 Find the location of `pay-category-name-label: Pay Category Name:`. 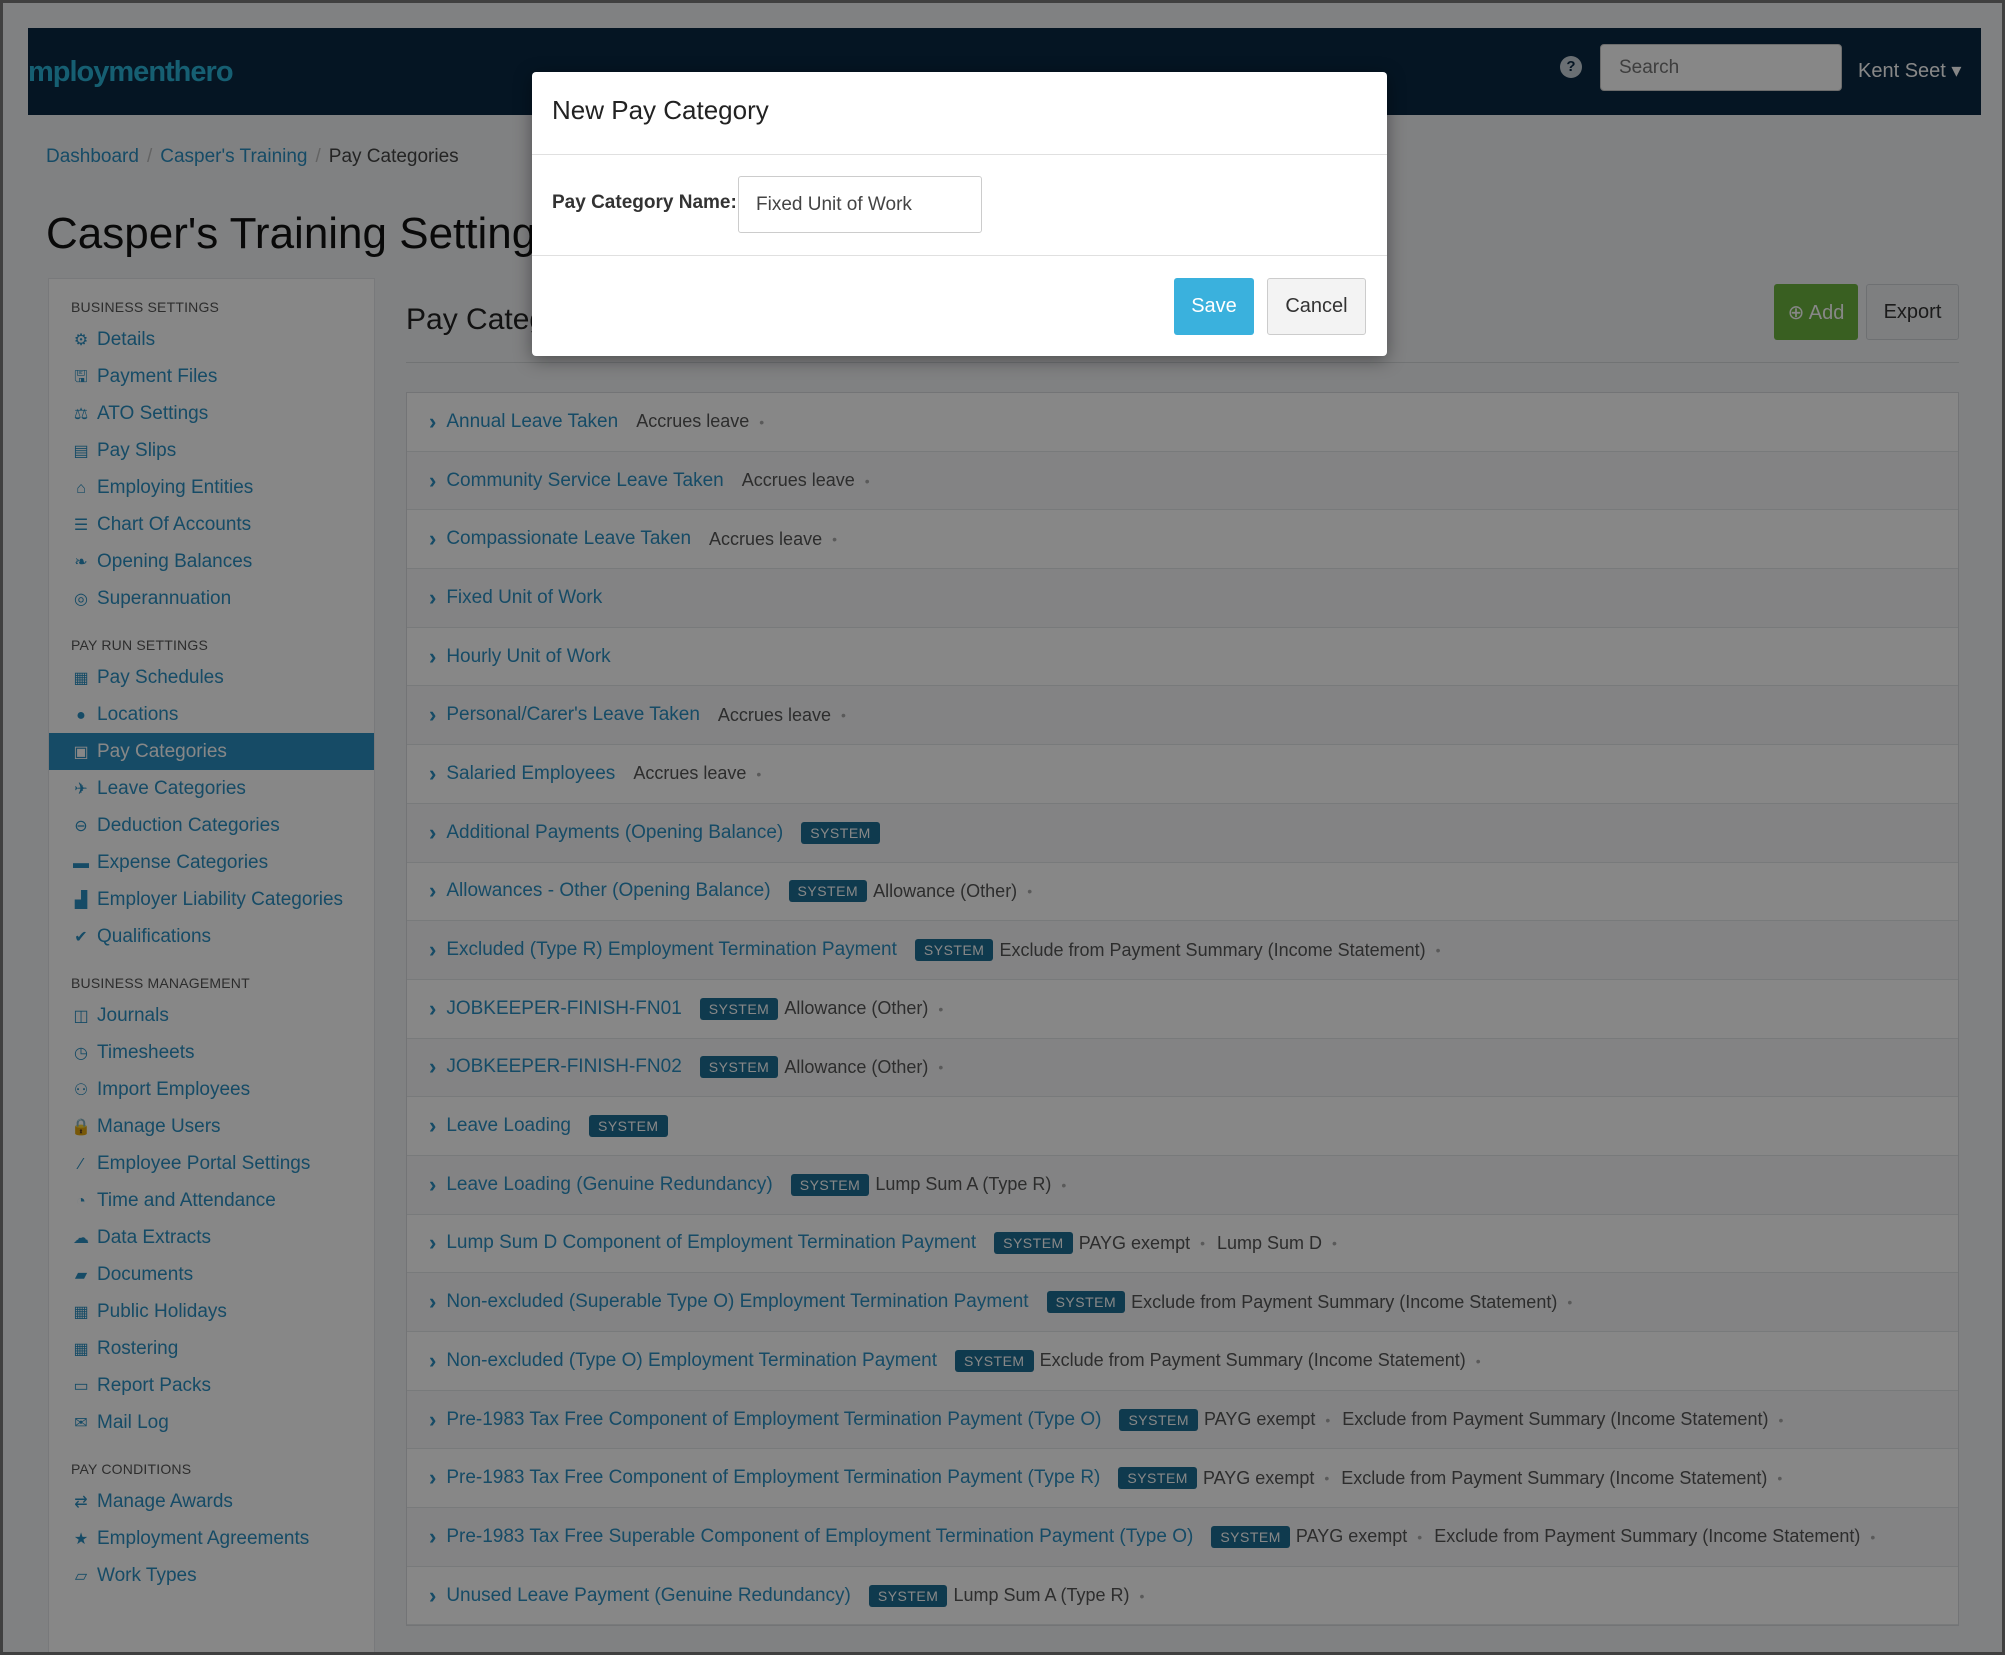

pay-category-name-label: Pay Category Name: is located at coordinates (644, 202).